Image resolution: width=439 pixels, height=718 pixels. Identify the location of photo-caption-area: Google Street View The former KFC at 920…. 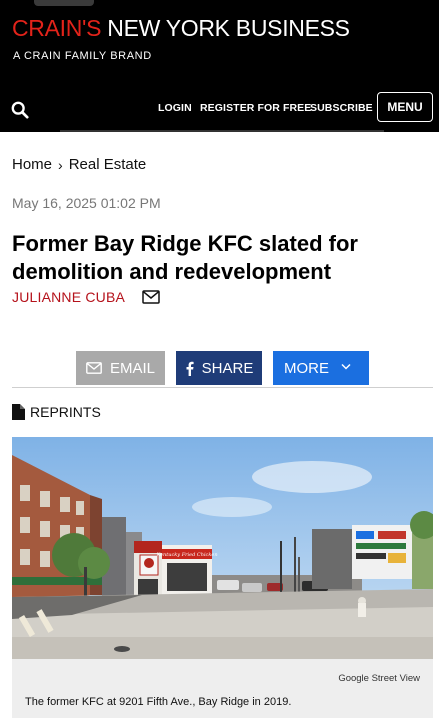
(222, 688).